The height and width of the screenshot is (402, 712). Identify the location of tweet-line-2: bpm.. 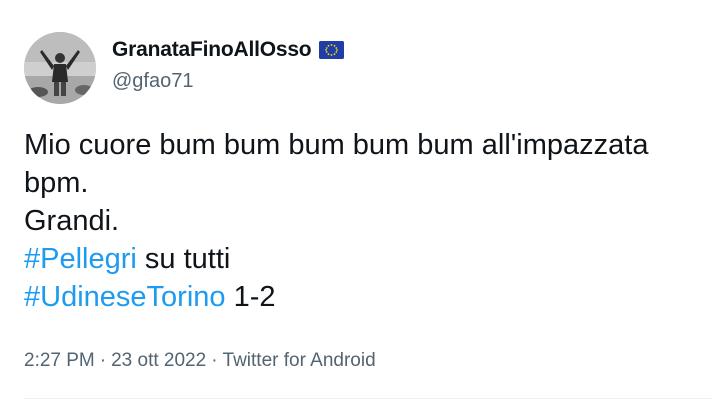
(56, 183).